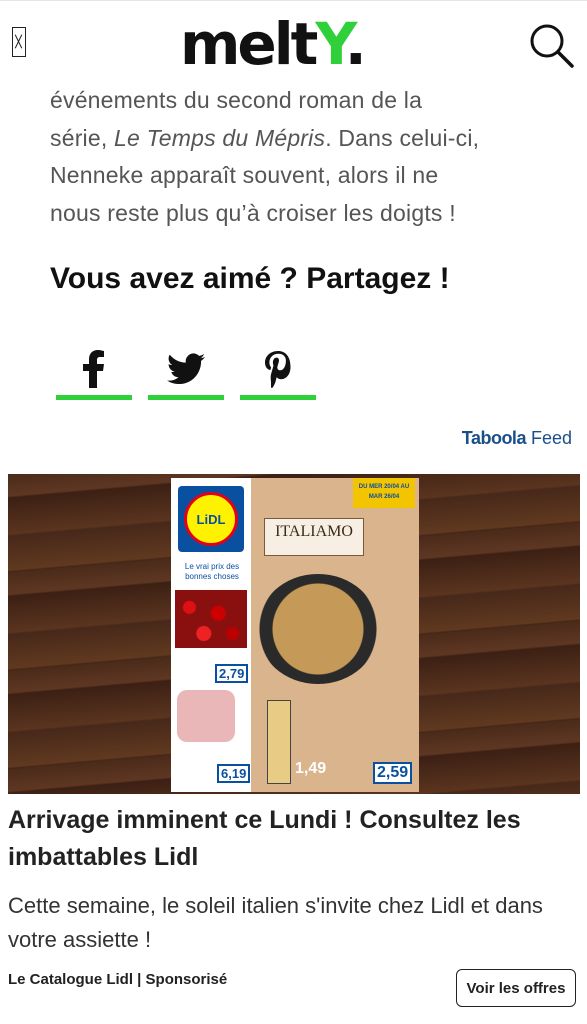  What do you see at coordinates (186, 369) in the screenshot?
I see `twitter-icon` at bounding box center [186, 369].